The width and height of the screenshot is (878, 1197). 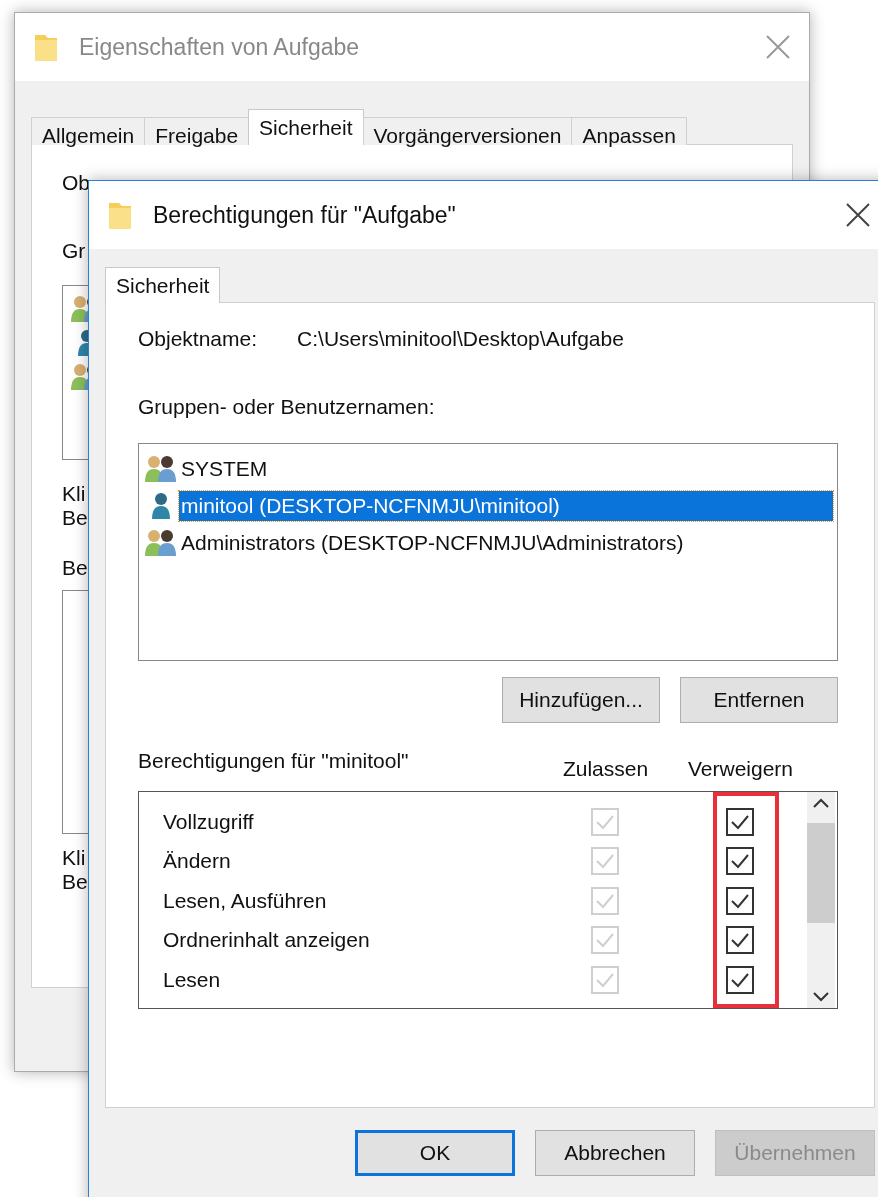 I want to click on scrollbar, so click(x=821, y=900).